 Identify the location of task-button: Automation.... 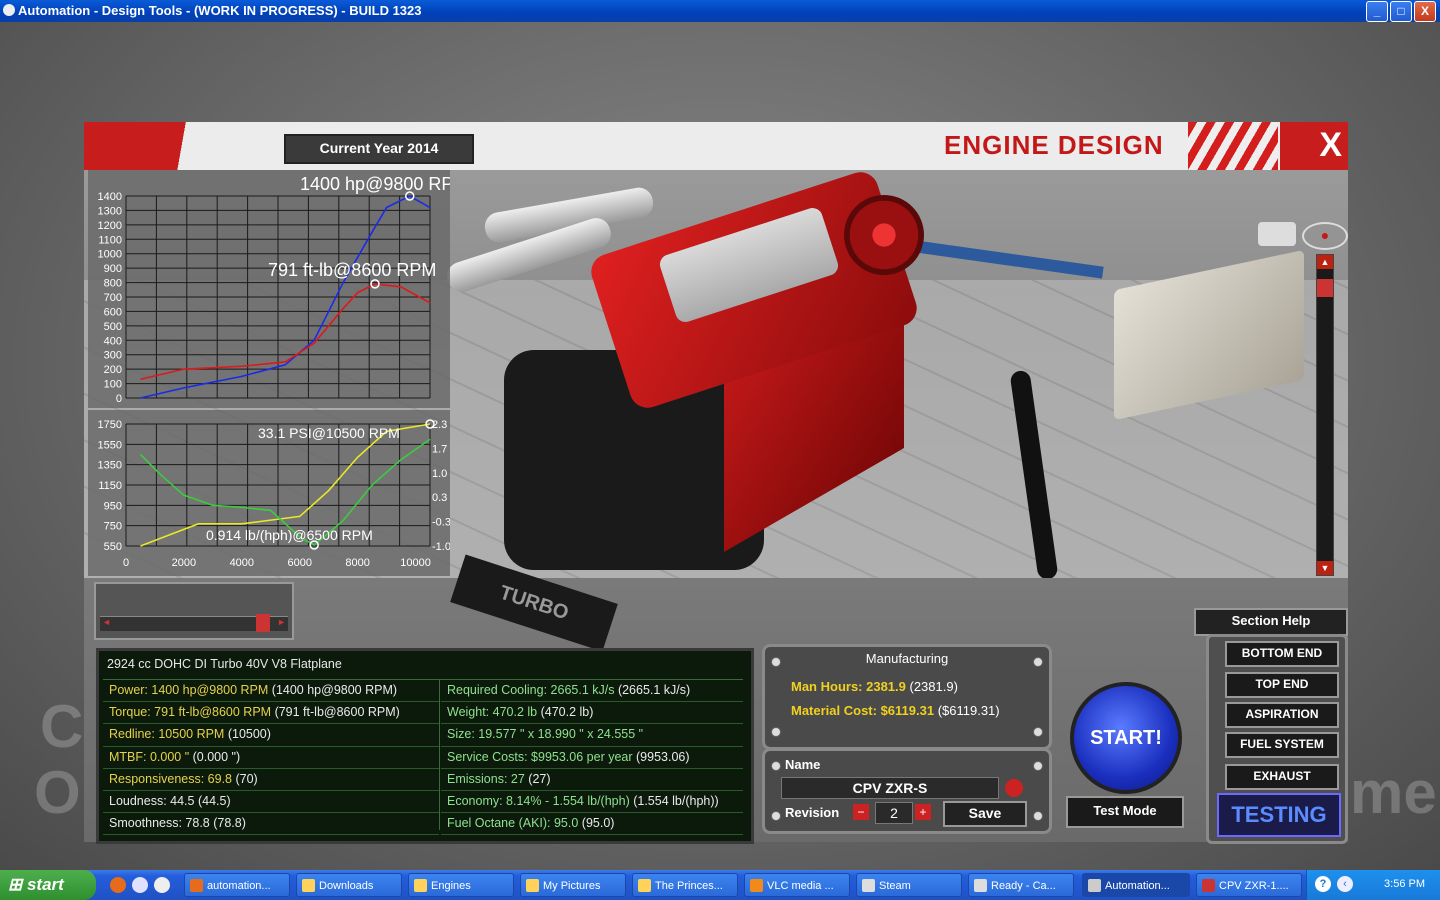
(1136, 885).